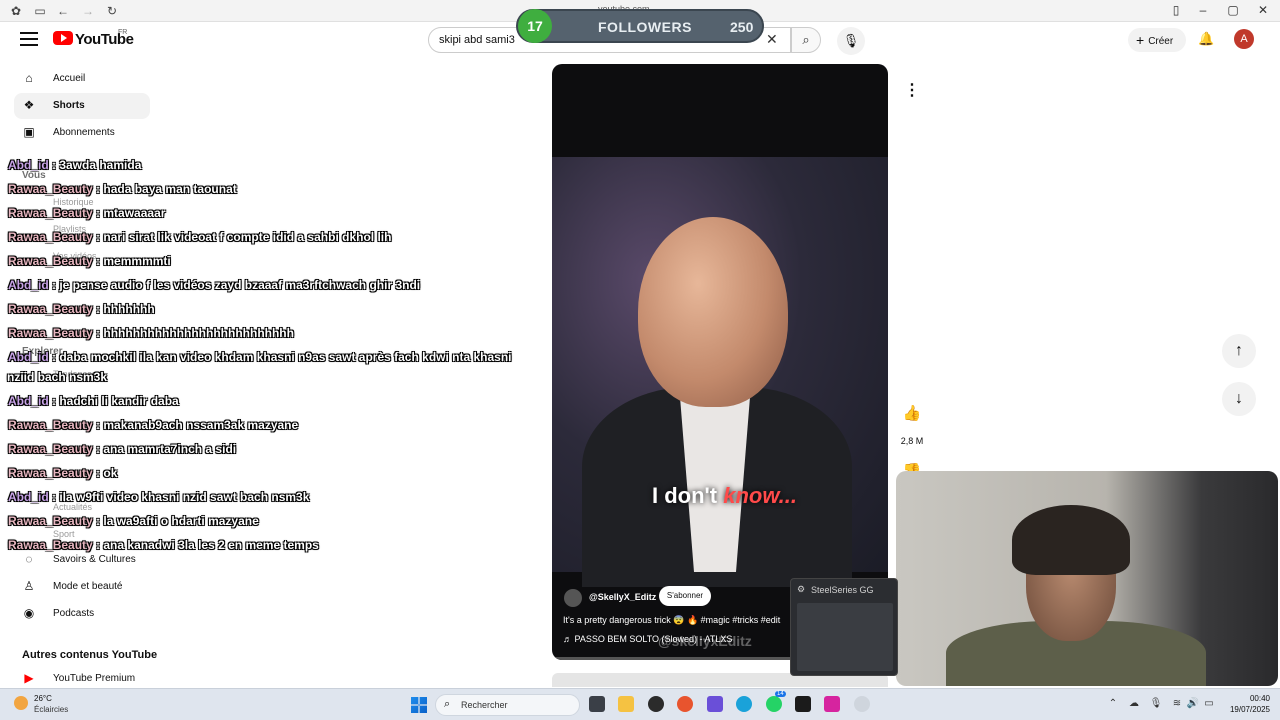 The width and height of the screenshot is (1280, 720). What do you see at coordinates (1233, 10) in the screenshot?
I see `maximize-button: ▢` at bounding box center [1233, 10].